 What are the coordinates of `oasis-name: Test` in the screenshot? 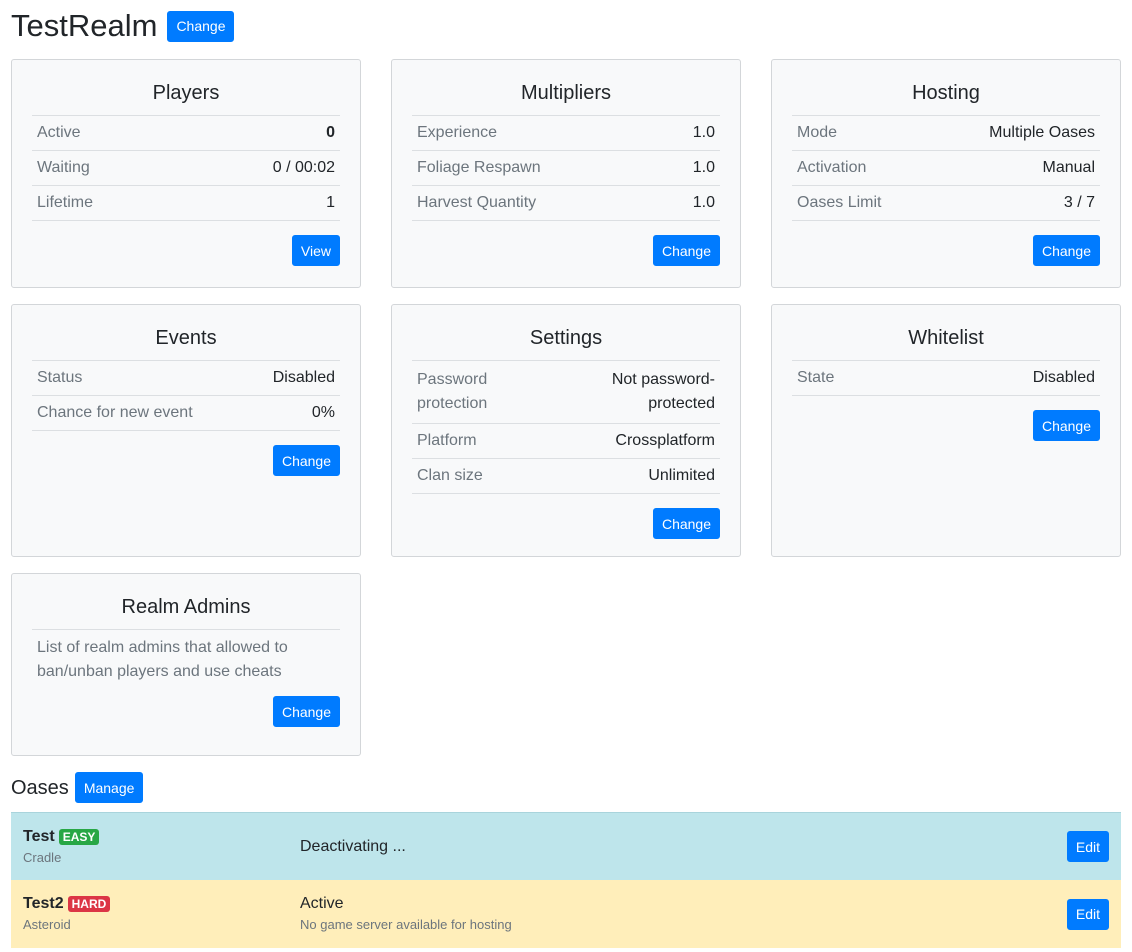 It's located at (39, 836).